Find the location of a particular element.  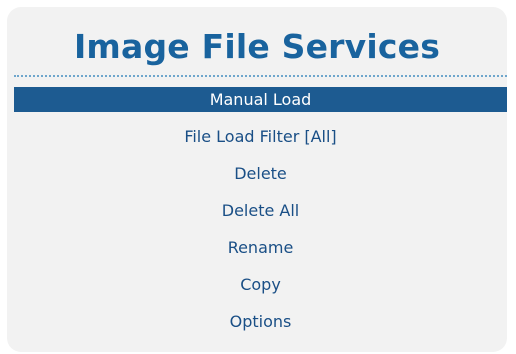

menu-item-options: Options is located at coordinates (260, 321).